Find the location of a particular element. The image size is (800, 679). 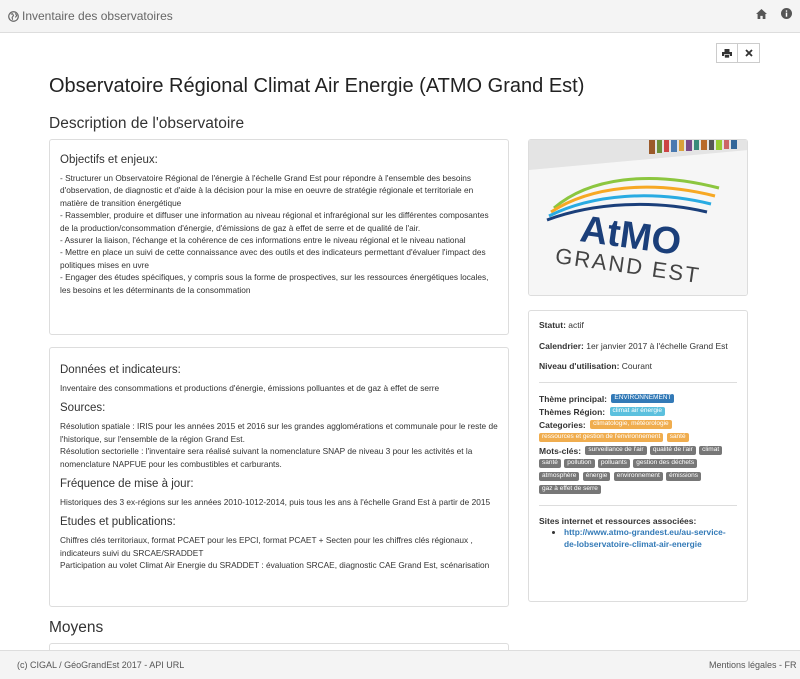

keyword-badge: émissions is located at coordinates (684, 476).